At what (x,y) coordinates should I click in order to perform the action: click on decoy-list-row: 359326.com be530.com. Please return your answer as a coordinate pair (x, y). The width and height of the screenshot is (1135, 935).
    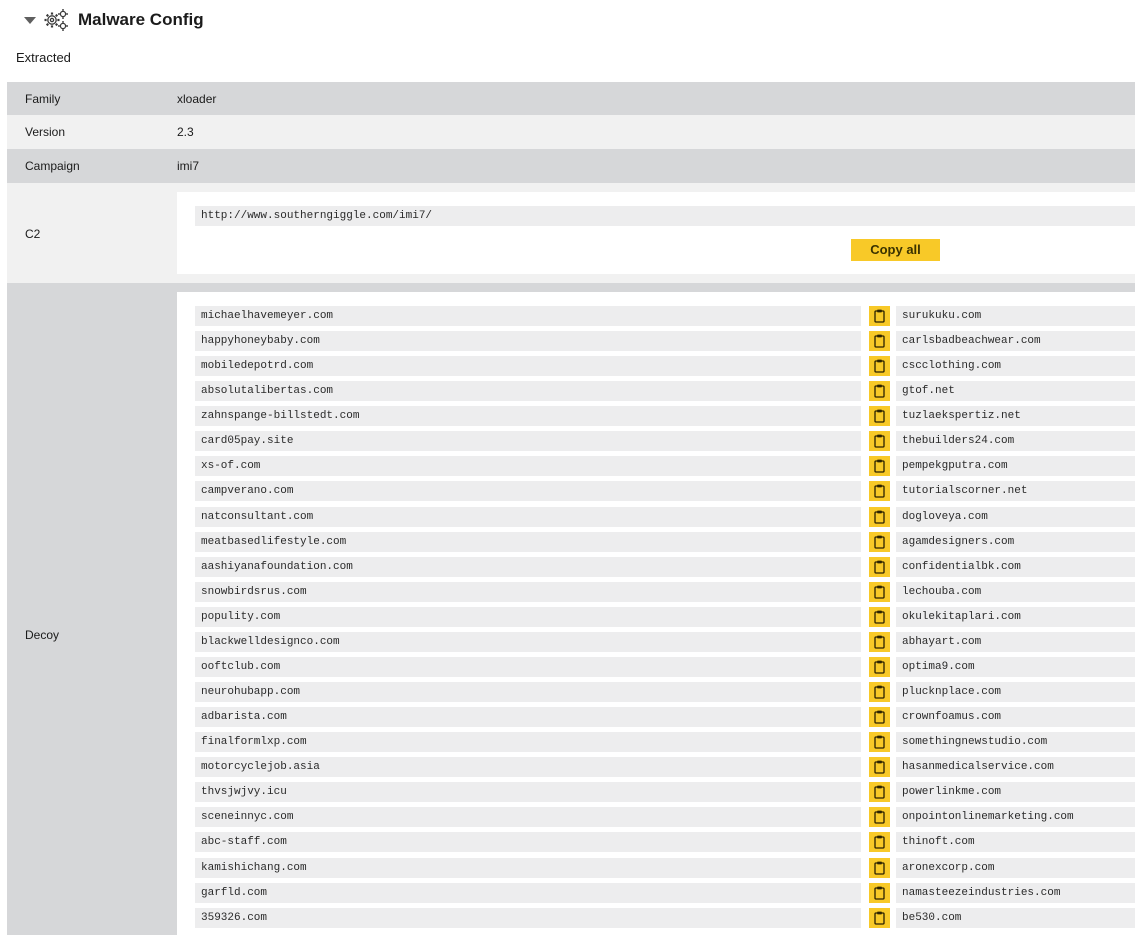
    Looking at the image, I should click on (665, 918).